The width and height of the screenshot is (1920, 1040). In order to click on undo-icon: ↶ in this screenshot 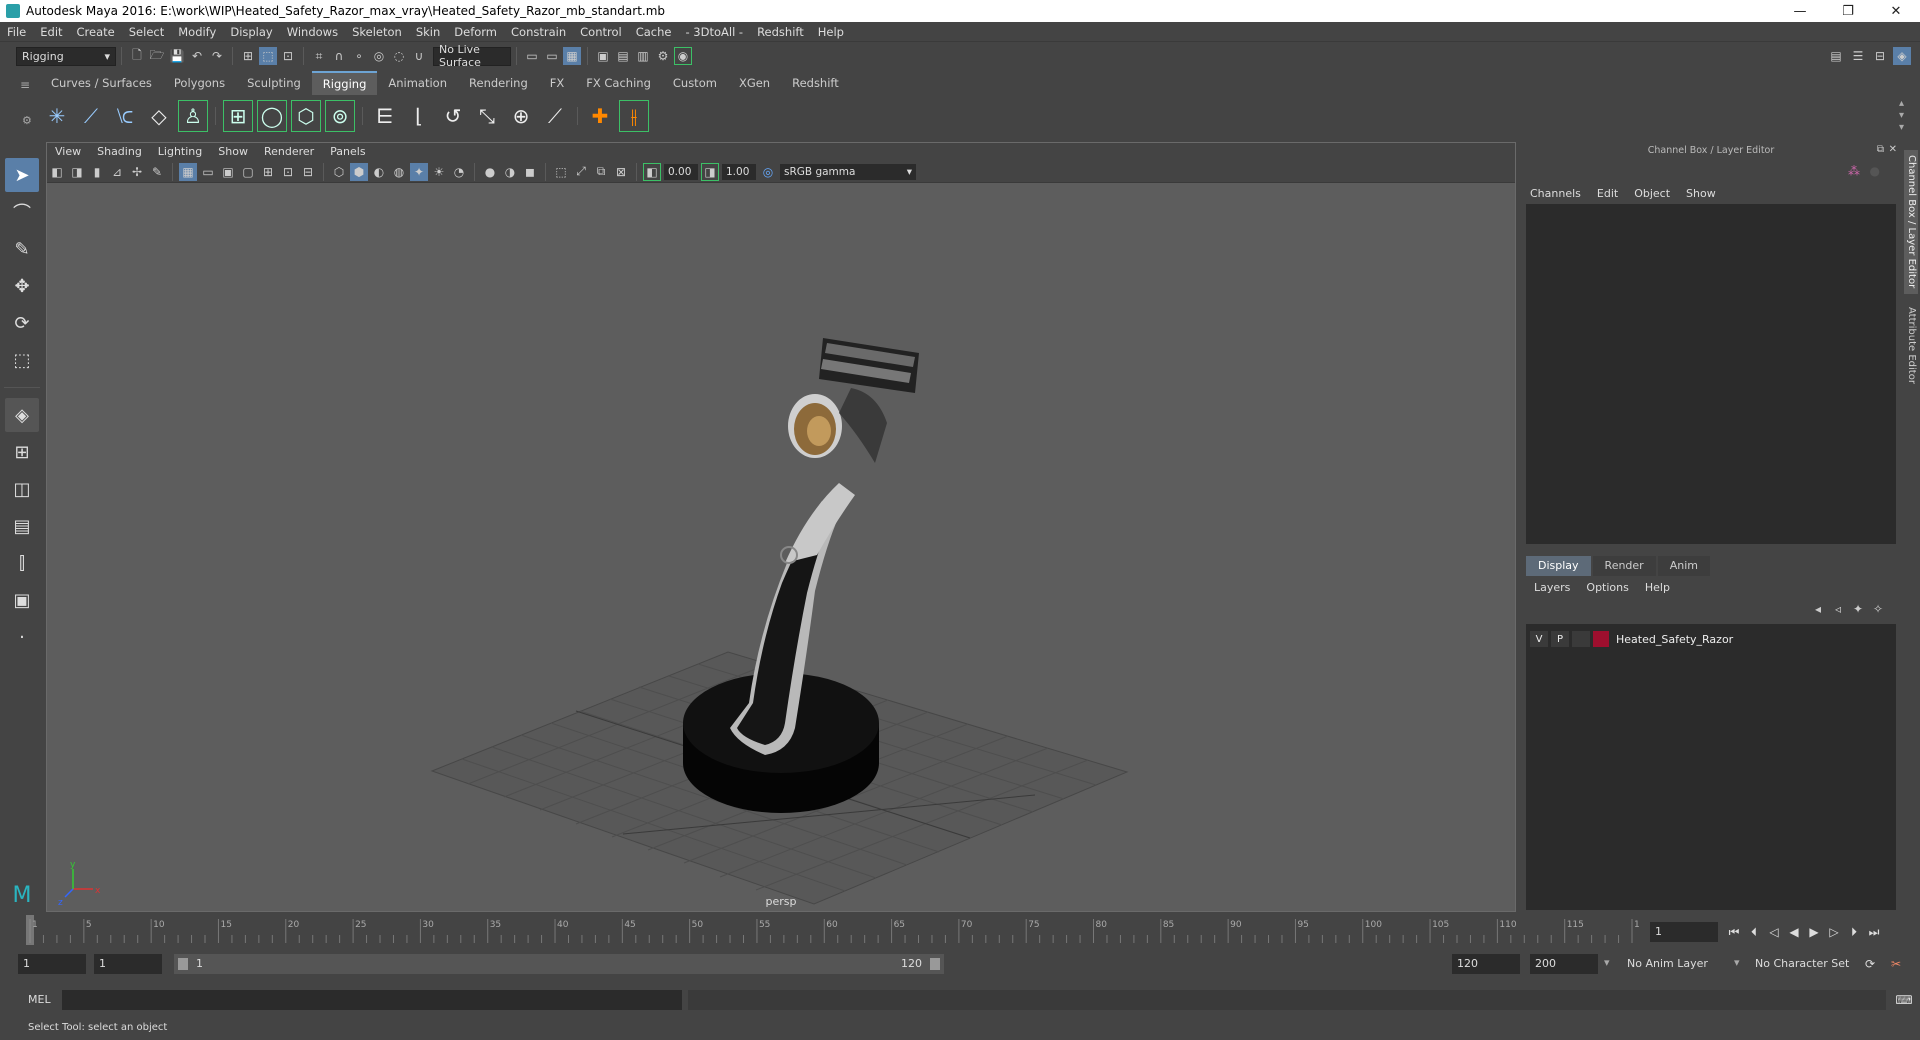, I will do `click(197, 56)`.